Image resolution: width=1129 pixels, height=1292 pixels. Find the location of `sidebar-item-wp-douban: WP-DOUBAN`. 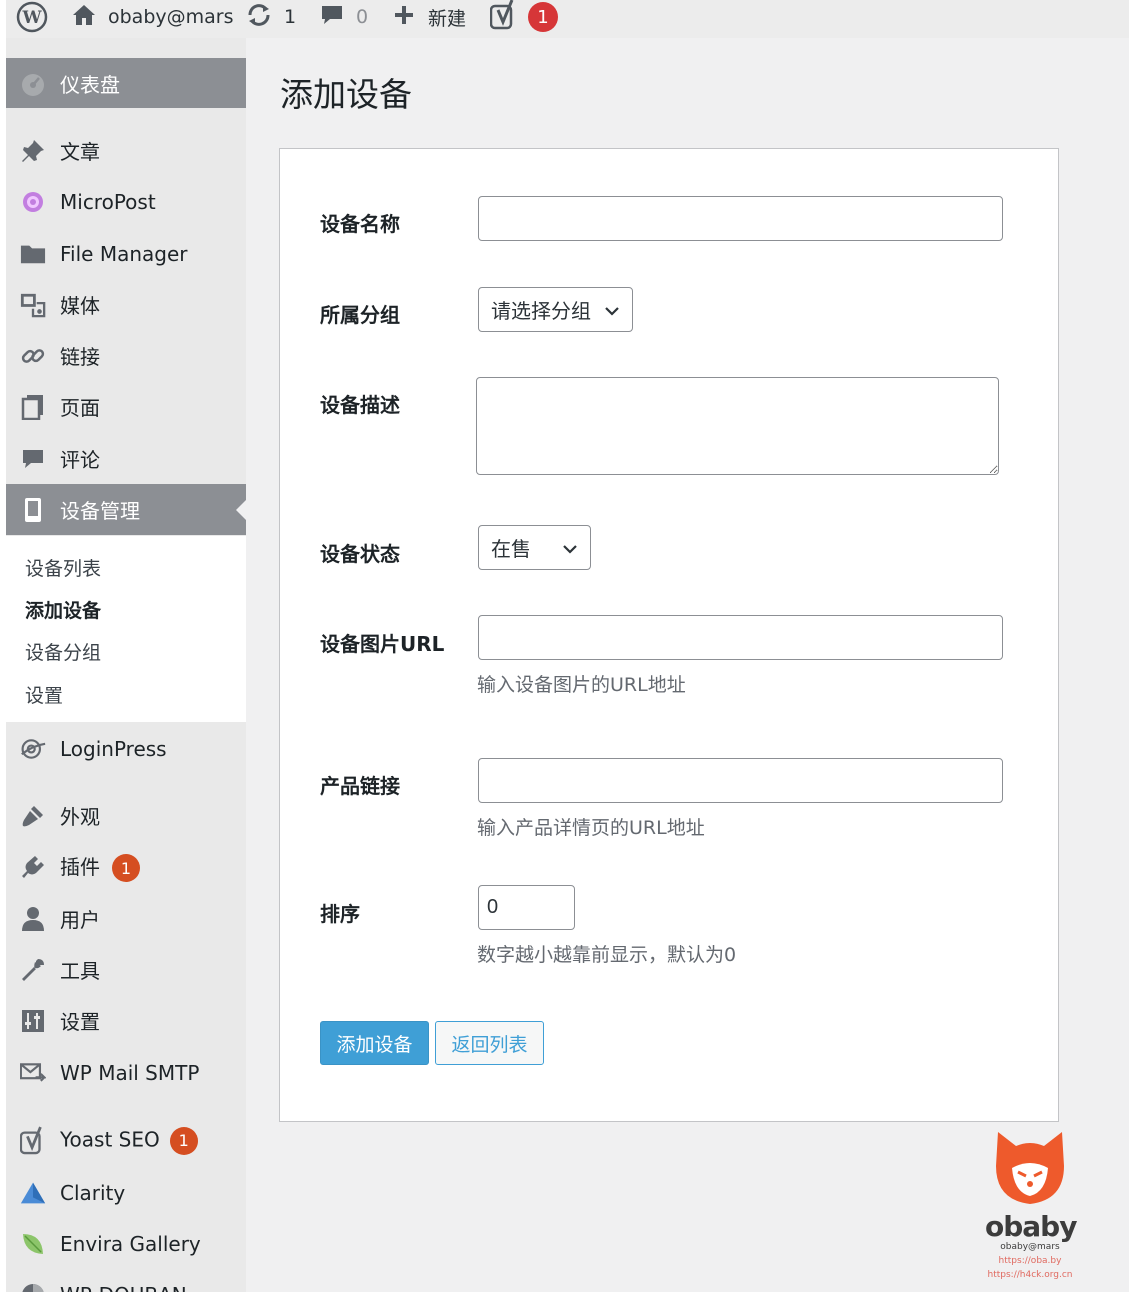

sidebar-item-wp-douban: WP-DOUBAN is located at coordinates (126, 1280).